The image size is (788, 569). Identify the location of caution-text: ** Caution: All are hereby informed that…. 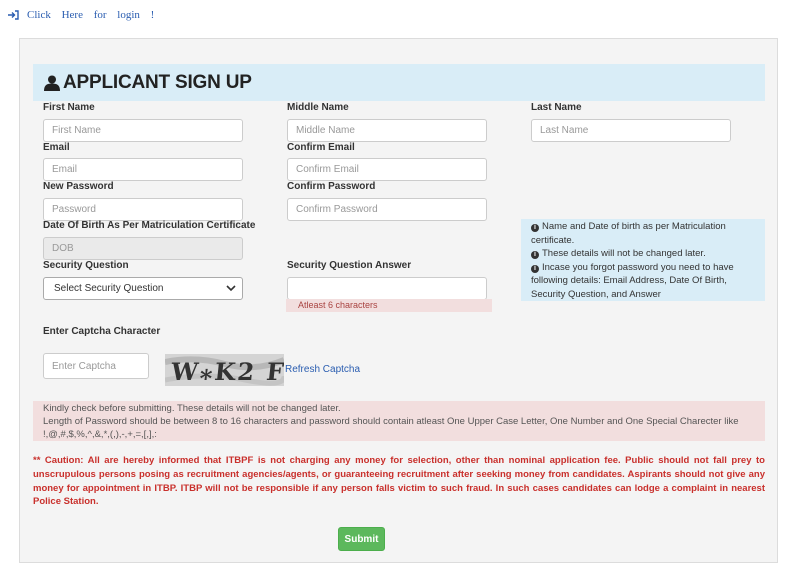
(399, 481).